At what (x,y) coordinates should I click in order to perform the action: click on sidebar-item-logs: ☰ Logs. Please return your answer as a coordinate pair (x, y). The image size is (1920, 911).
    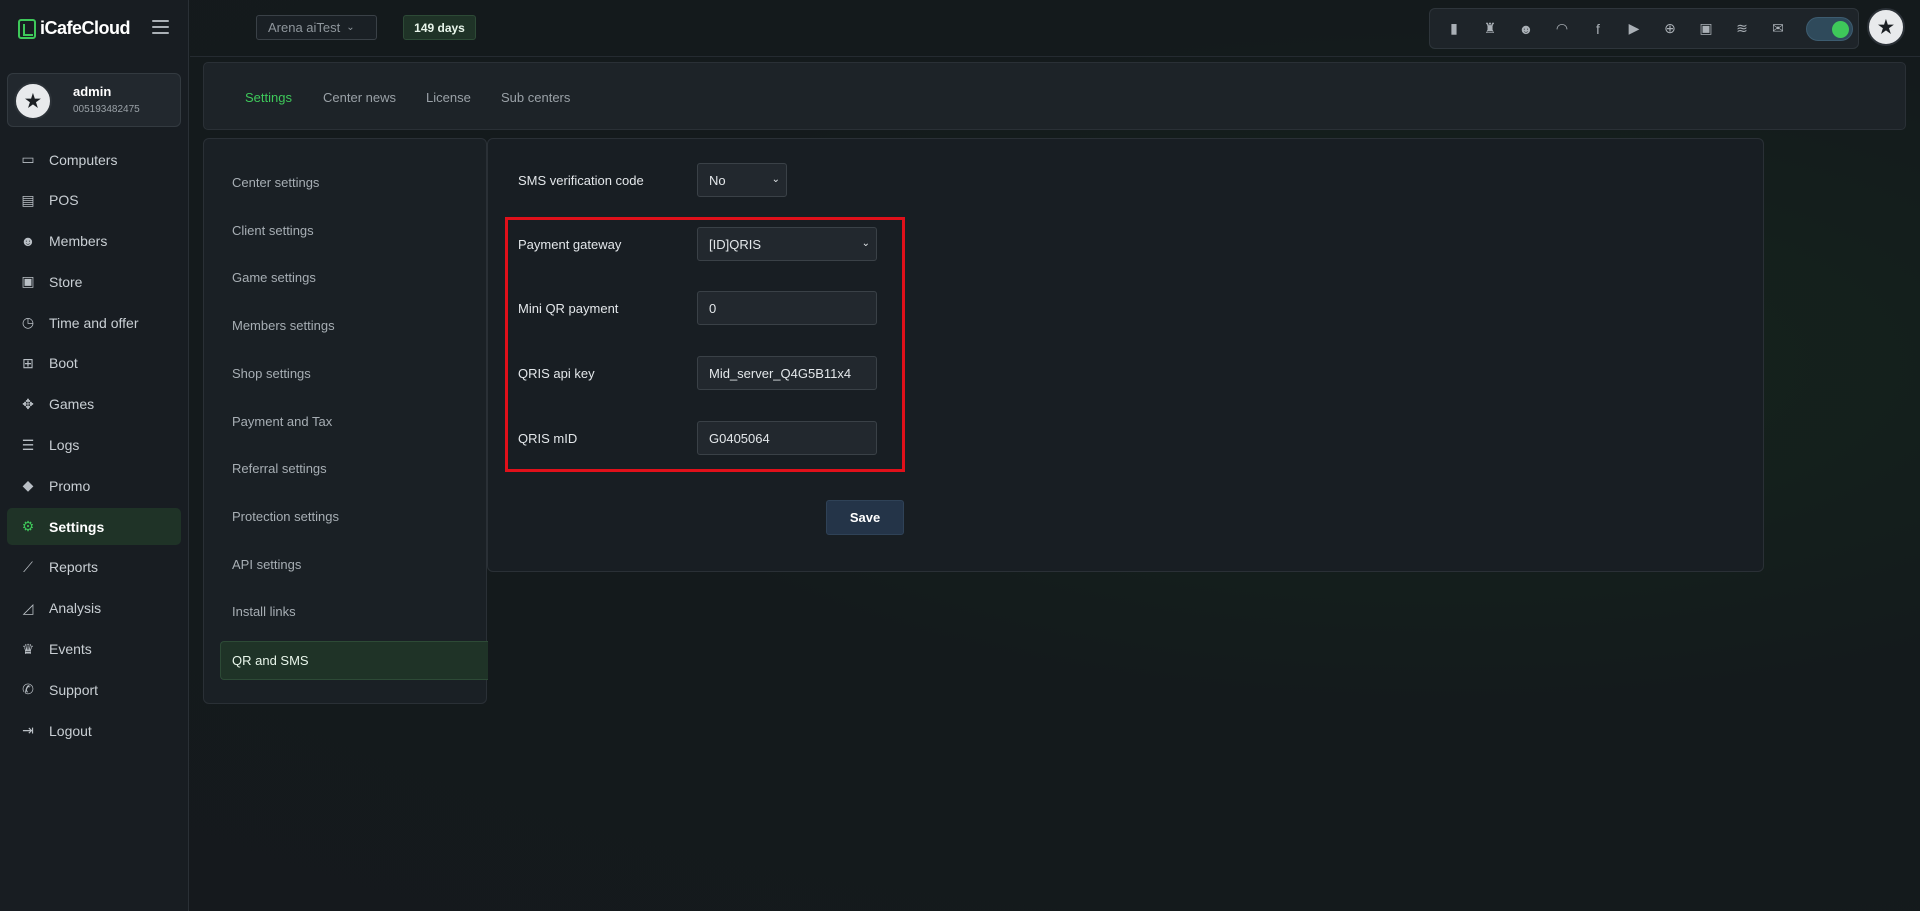
    Looking at the image, I should click on (94, 445).